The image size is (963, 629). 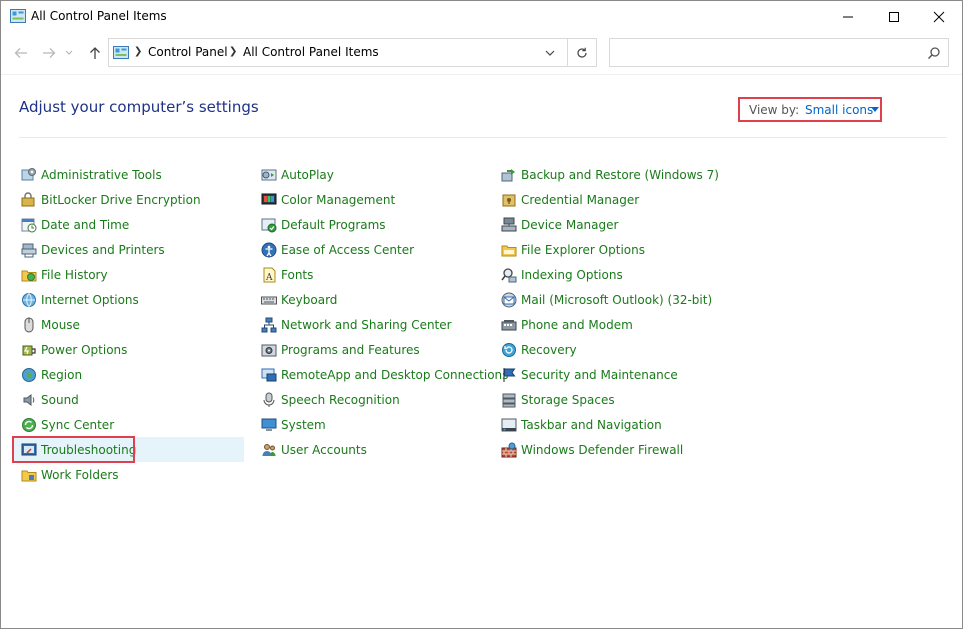 I want to click on back-button, so click(x=21, y=53).